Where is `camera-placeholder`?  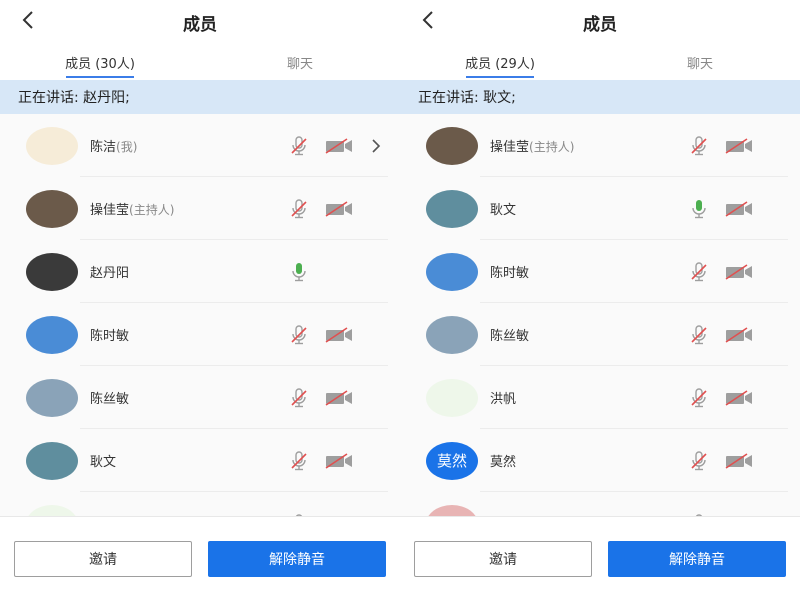
camera-placeholder is located at coordinates (339, 272).